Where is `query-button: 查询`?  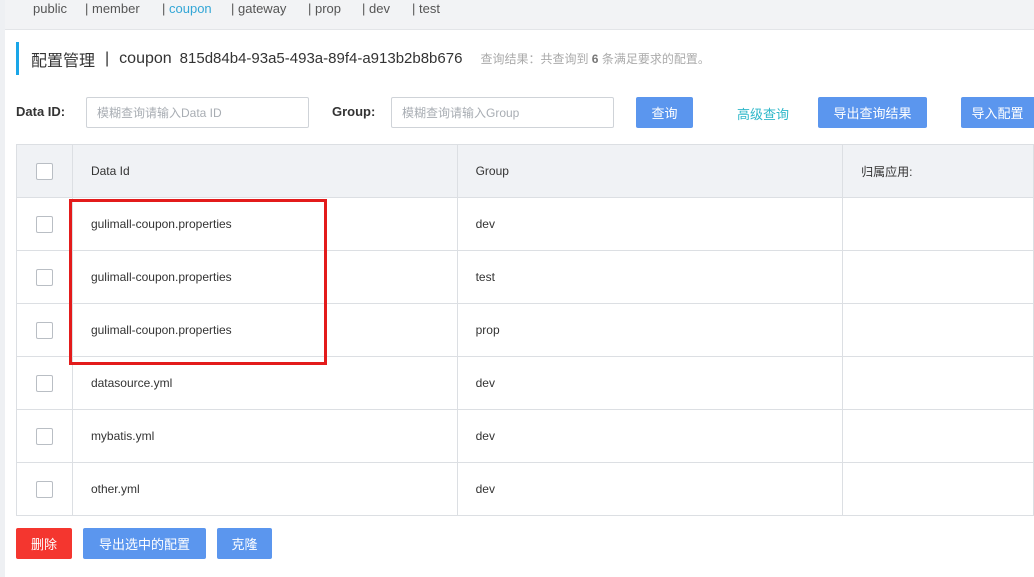 query-button: 查询 is located at coordinates (664, 112).